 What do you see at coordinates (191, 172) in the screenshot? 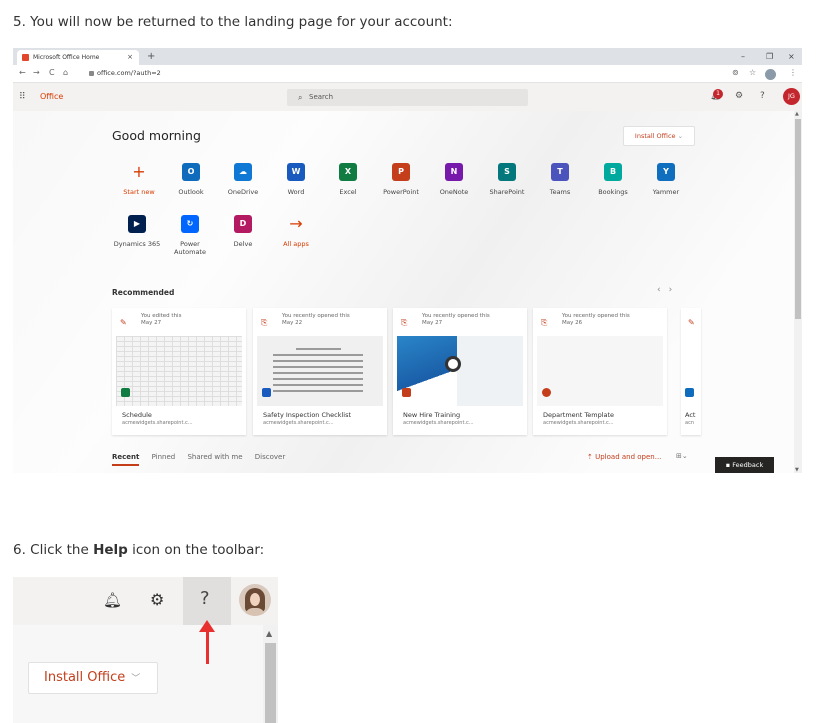
I see `outlook-icon: O` at bounding box center [191, 172].